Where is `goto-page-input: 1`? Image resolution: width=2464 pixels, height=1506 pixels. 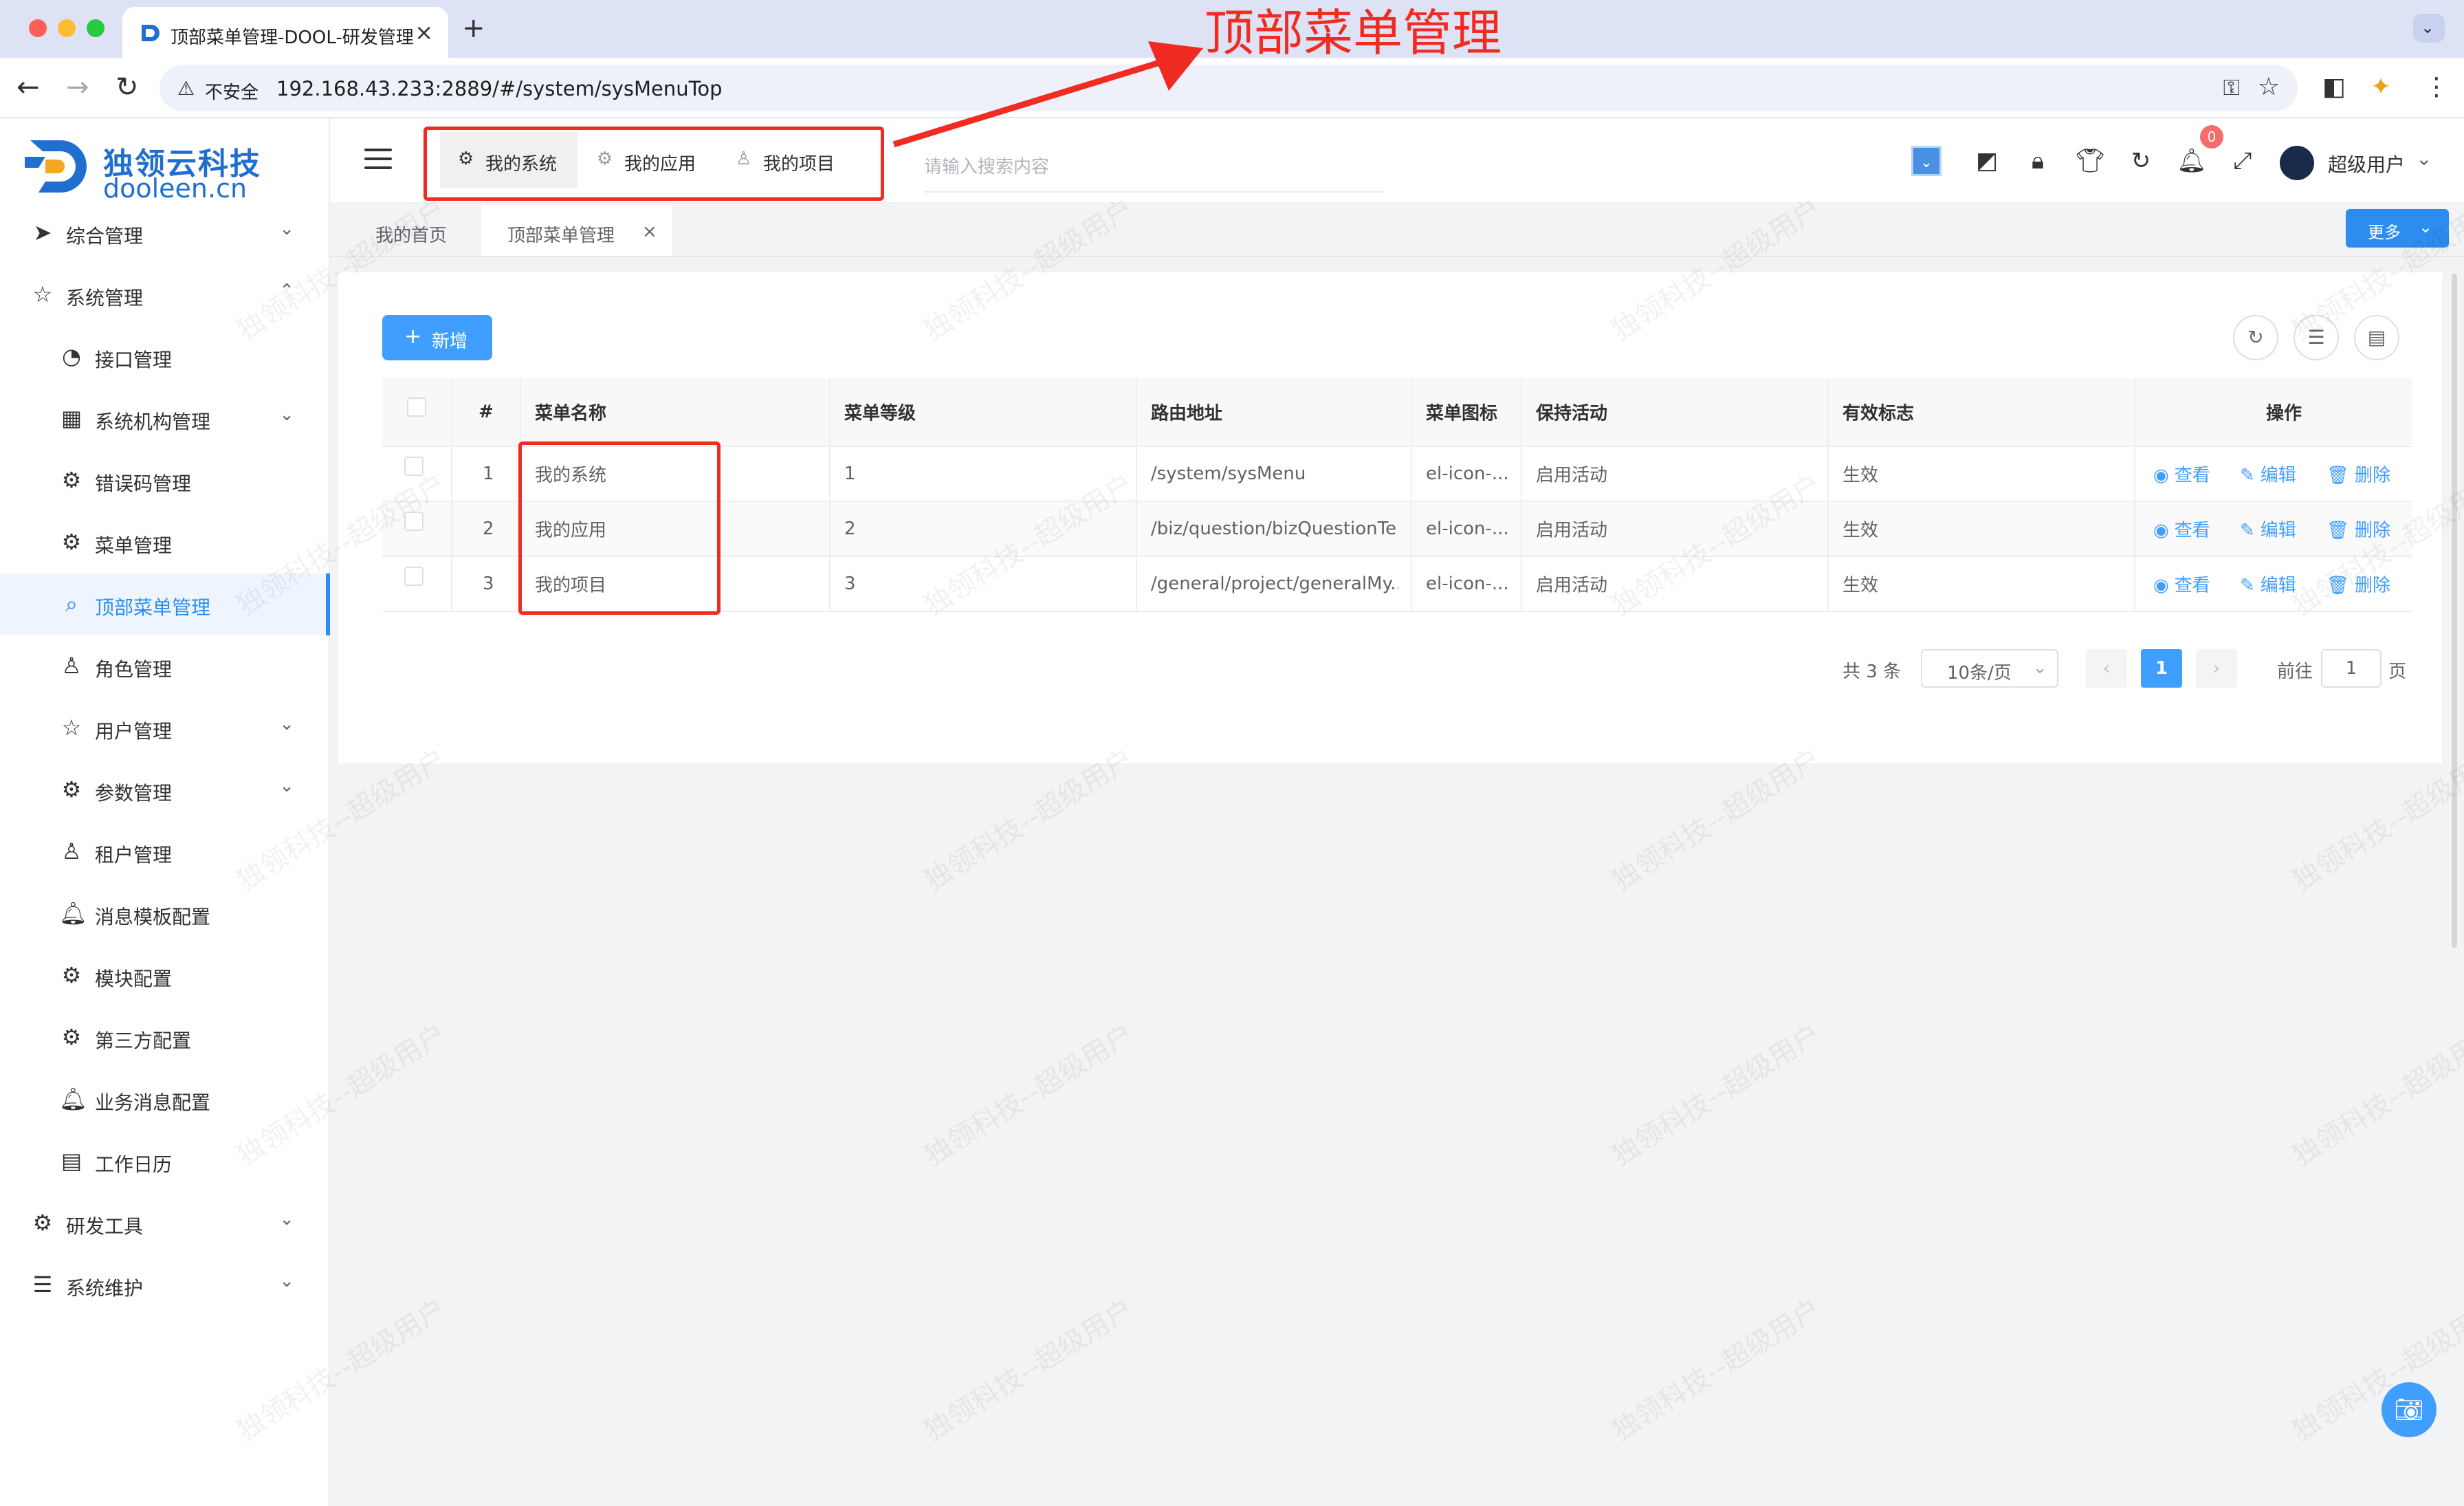
goto-page-input: 1 is located at coordinates (2351, 668).